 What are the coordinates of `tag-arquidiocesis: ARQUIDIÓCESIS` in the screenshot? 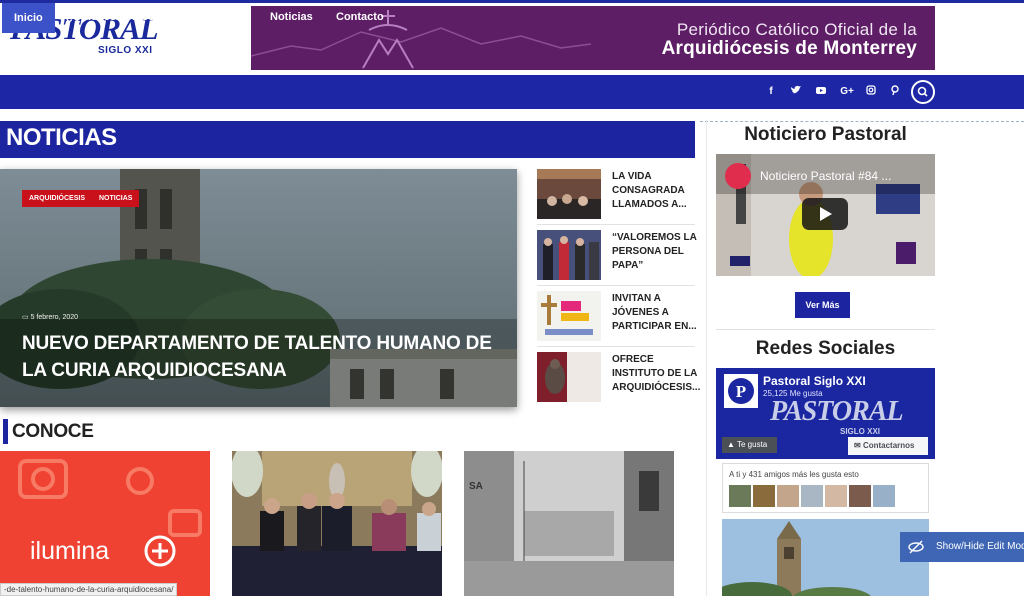 It's located at (57, 198).